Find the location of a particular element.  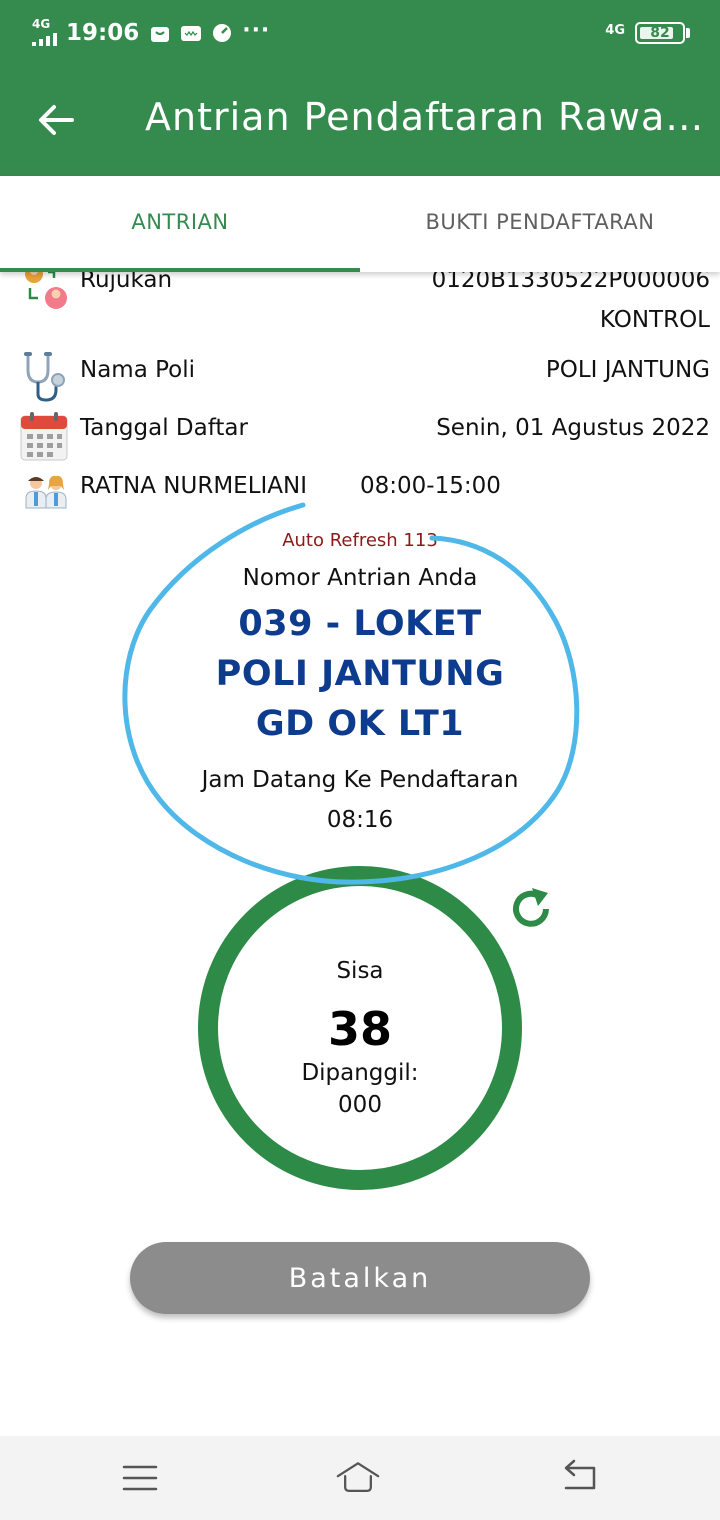

shopping-bag-icon is located at coordinates (160, 34).